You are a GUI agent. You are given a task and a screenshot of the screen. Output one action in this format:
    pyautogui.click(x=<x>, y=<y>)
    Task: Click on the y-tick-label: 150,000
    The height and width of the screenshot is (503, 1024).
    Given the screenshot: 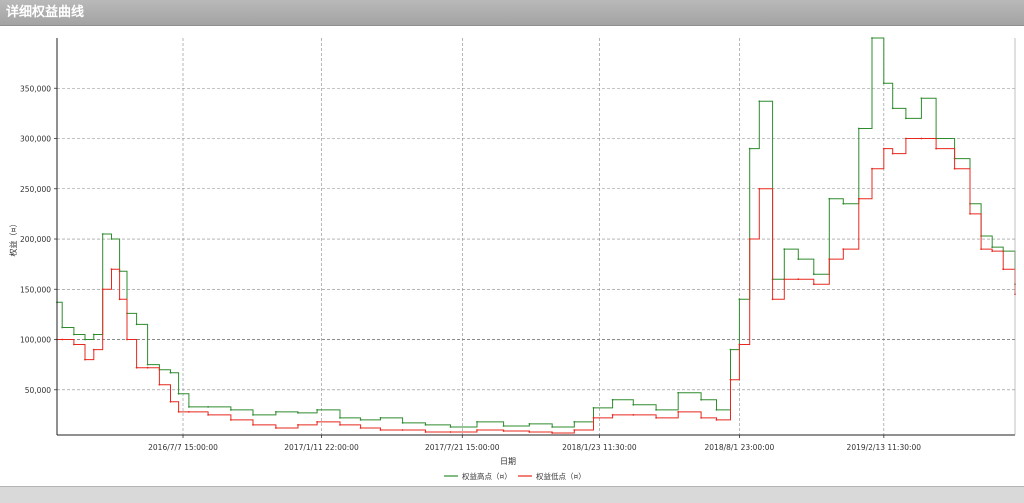 What is the action you would take?
    pyautogui.click(x=35, y=289)
    